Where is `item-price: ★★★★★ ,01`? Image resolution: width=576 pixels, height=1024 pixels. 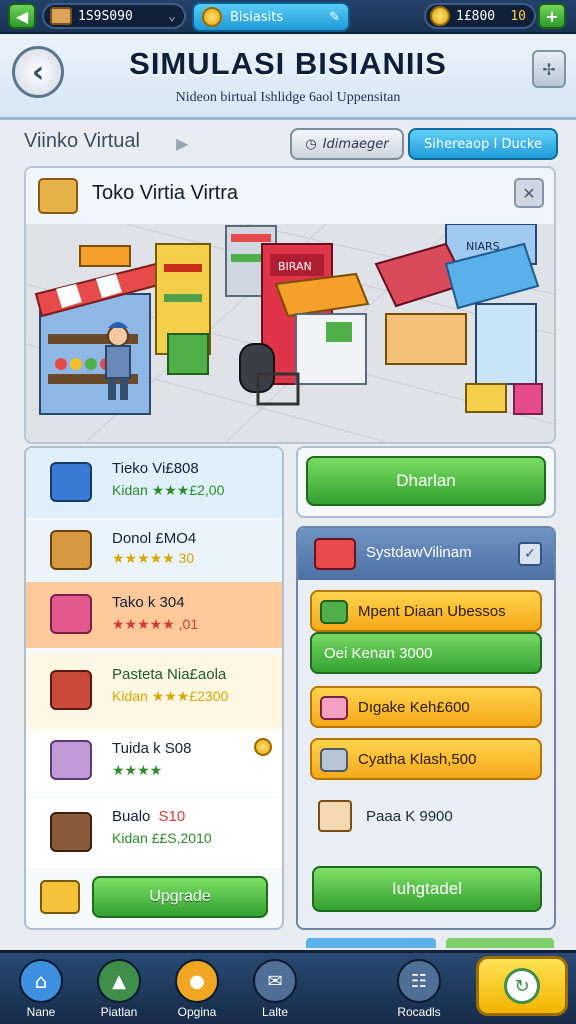 item-price: ★★★★★ ,01 is located at coordinates (155, 624).